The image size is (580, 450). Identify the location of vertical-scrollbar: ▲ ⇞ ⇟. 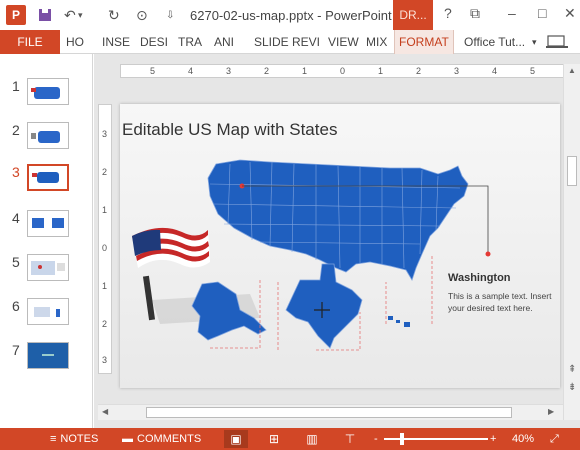
(571, 242).